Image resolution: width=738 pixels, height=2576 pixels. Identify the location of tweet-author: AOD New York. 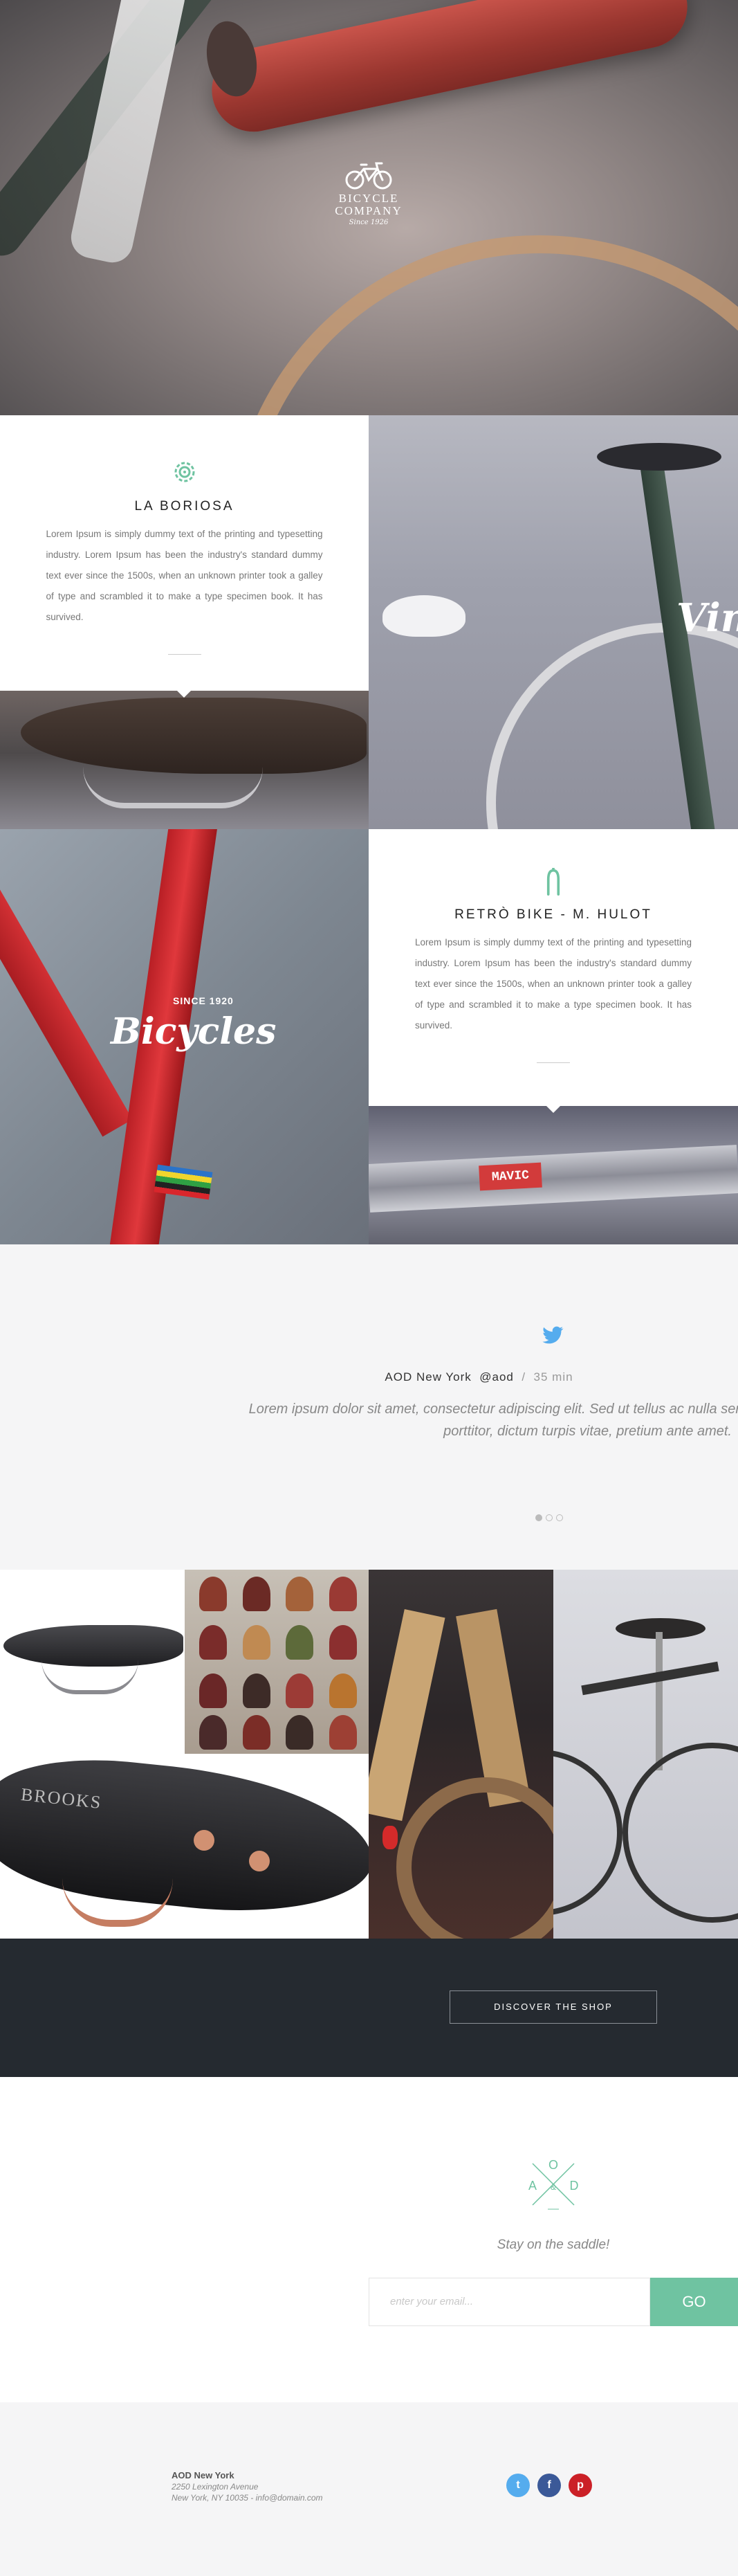
(428, 1377).